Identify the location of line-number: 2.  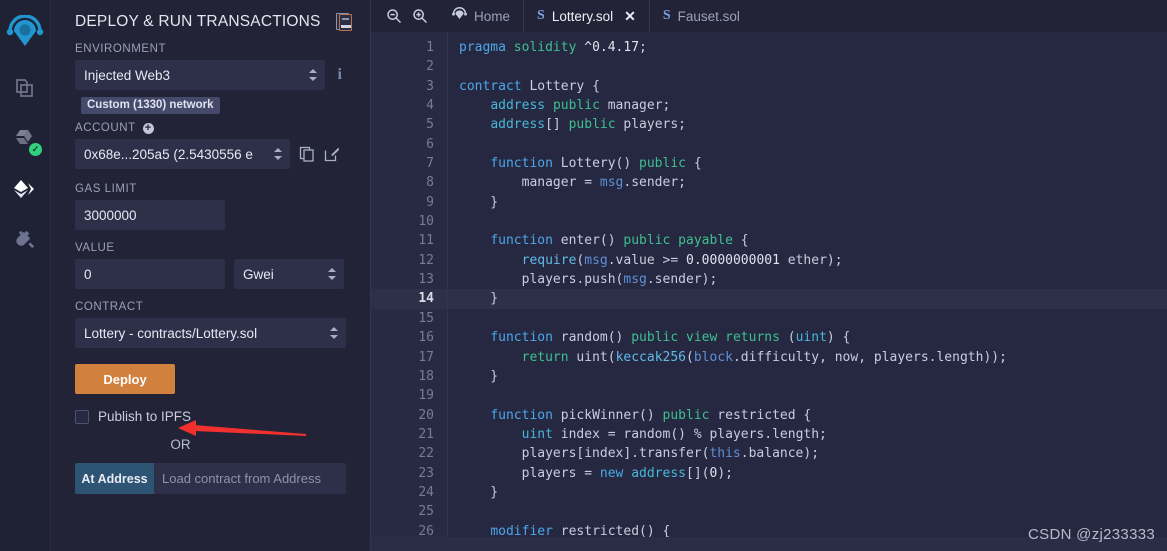
(430, 67).